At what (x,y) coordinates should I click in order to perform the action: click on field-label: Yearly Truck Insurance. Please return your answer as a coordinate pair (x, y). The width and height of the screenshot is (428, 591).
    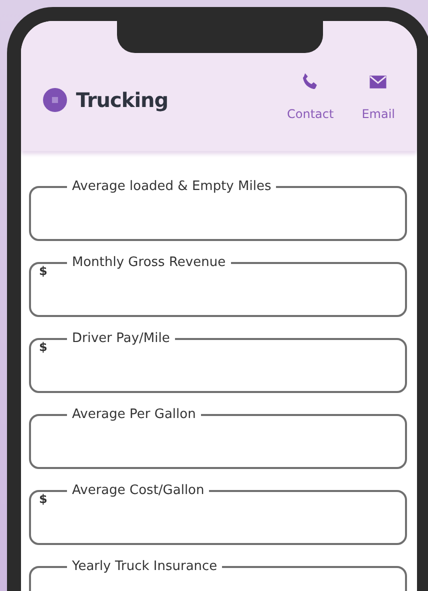
    Looking at the image, I should click on (144, 566).